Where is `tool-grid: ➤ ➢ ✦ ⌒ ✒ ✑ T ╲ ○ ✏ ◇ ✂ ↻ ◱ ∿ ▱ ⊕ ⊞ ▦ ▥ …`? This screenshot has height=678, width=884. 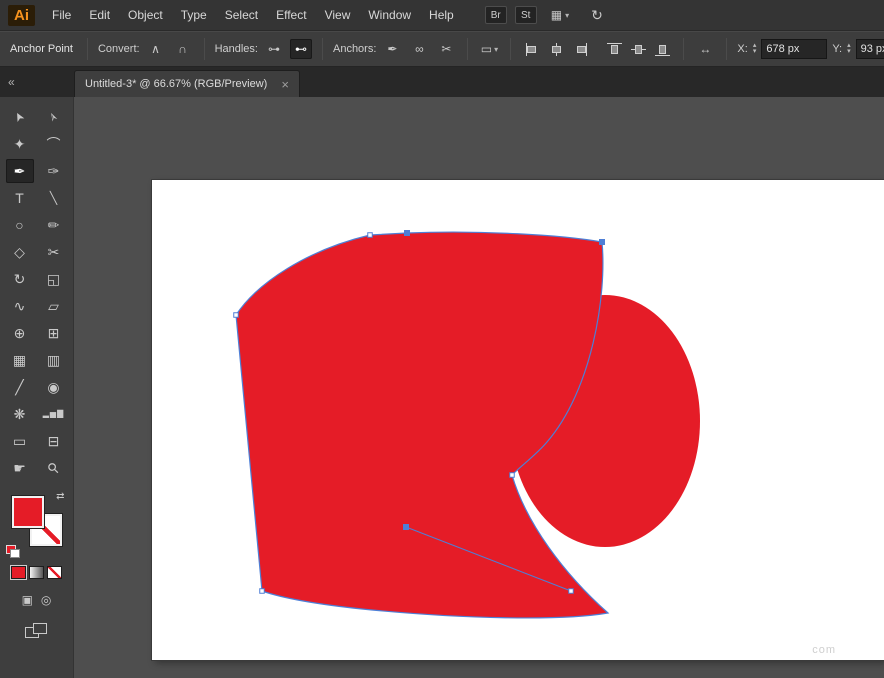
tool-grid: ➤ ➢ ✦ ⌒ ✒ ✑ T ╲ ○ ✏ ◇ ✂ ↻ ◱ ∿ ▱ ⊕ ⊞ ▦ ▥ … is located at coordinates (36, 292).